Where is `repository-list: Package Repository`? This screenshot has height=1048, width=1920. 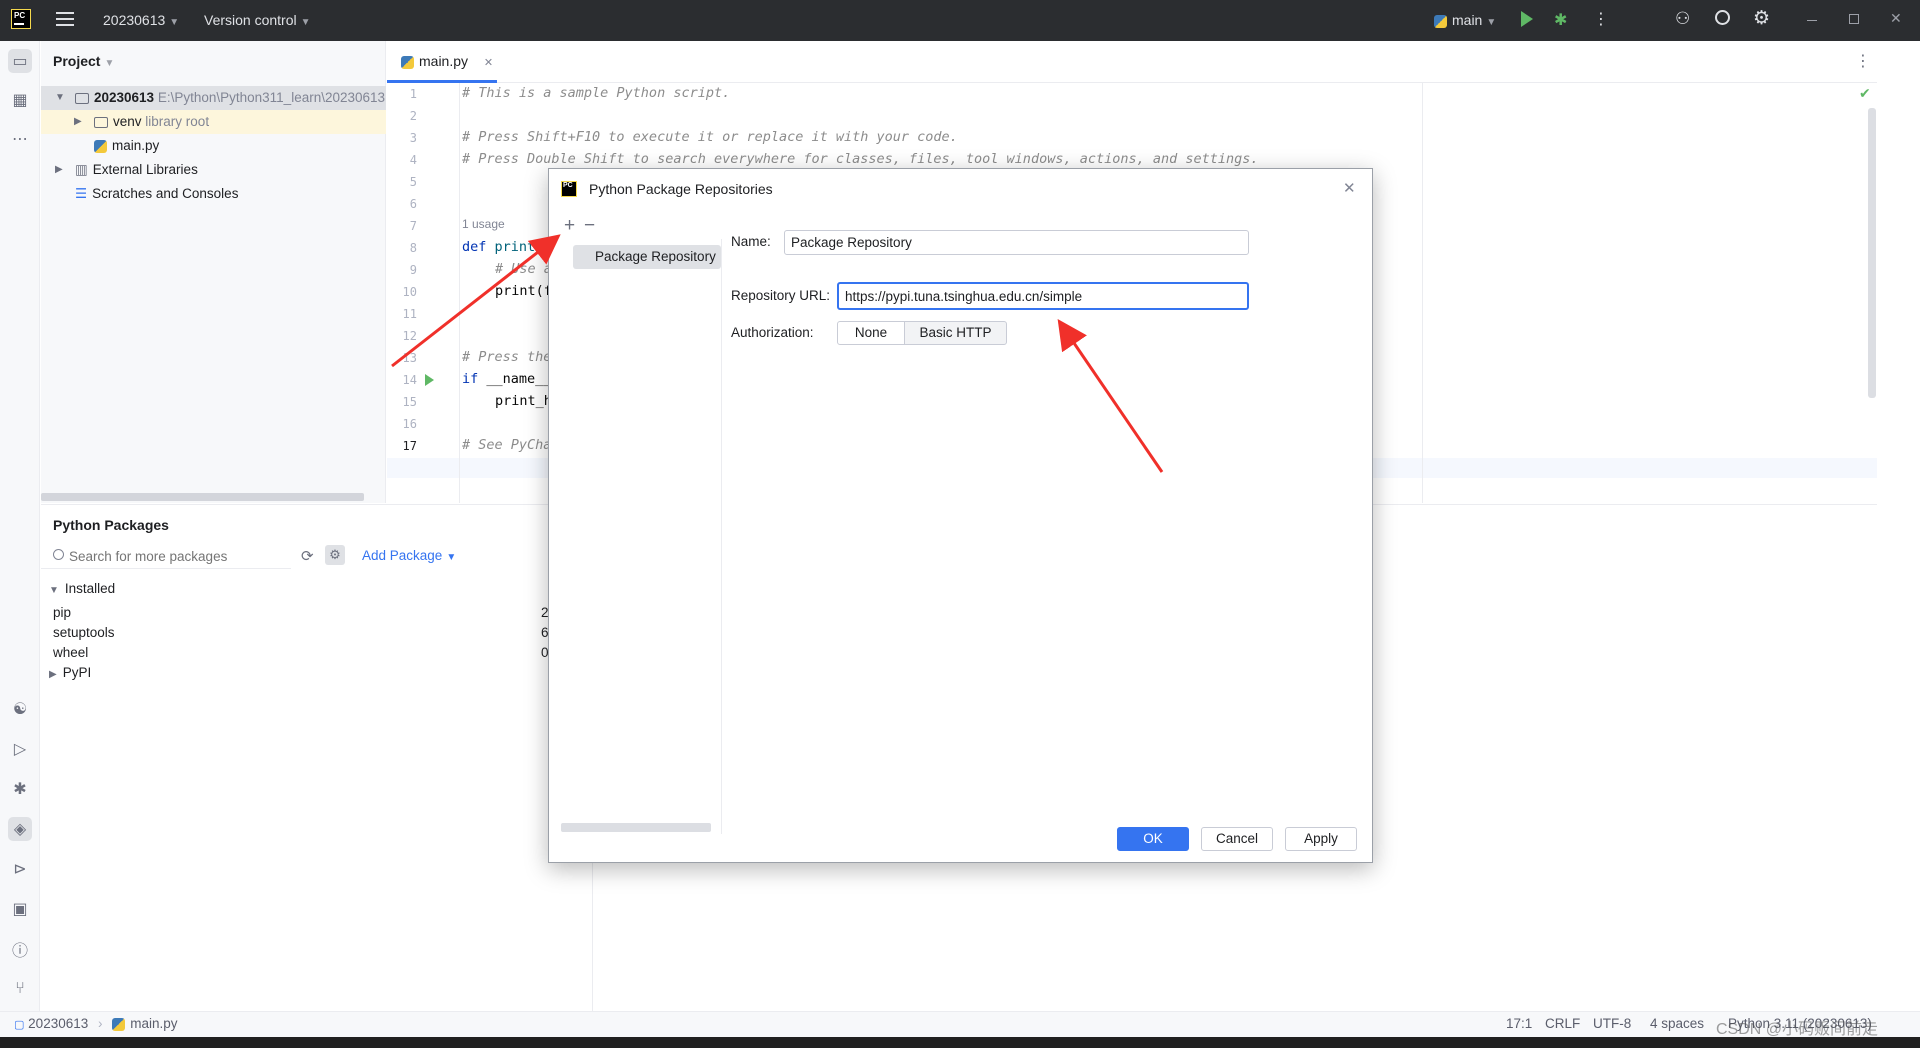 repository-list: Package Repository is located at coordinates (635, 536).